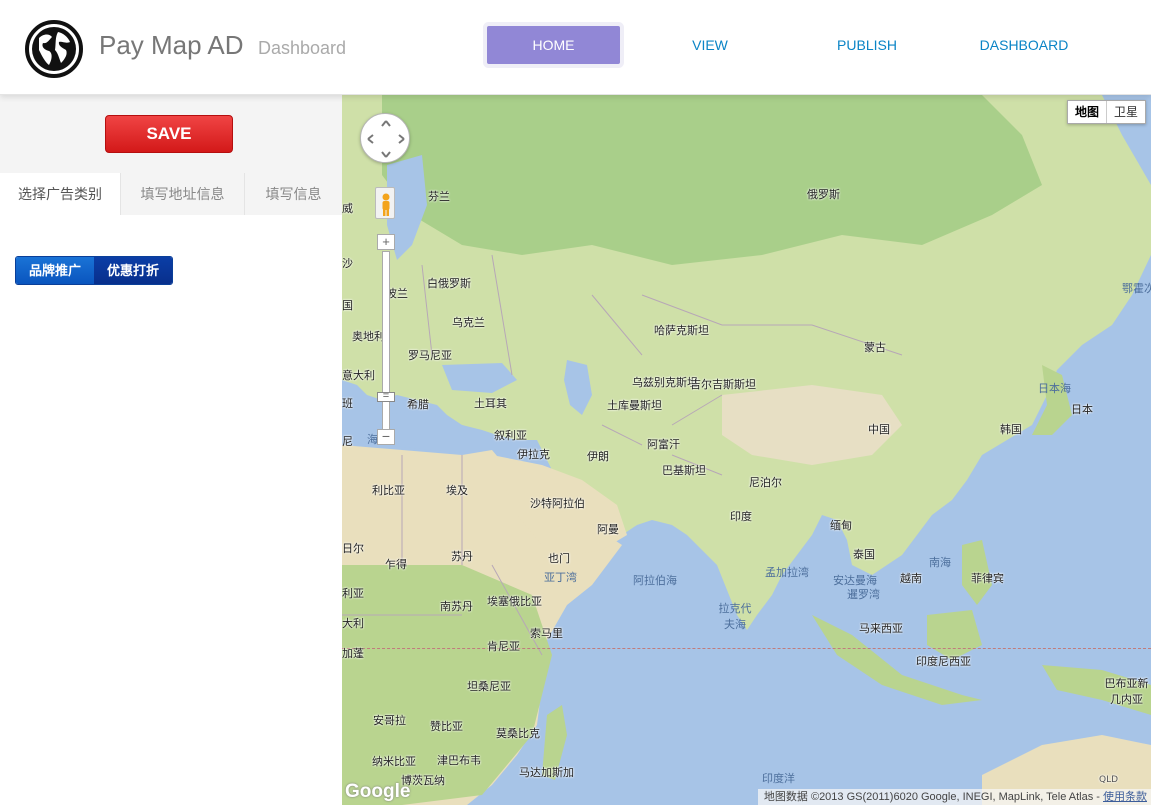  I want to click on map-label: 希腊, so click(418, 404).